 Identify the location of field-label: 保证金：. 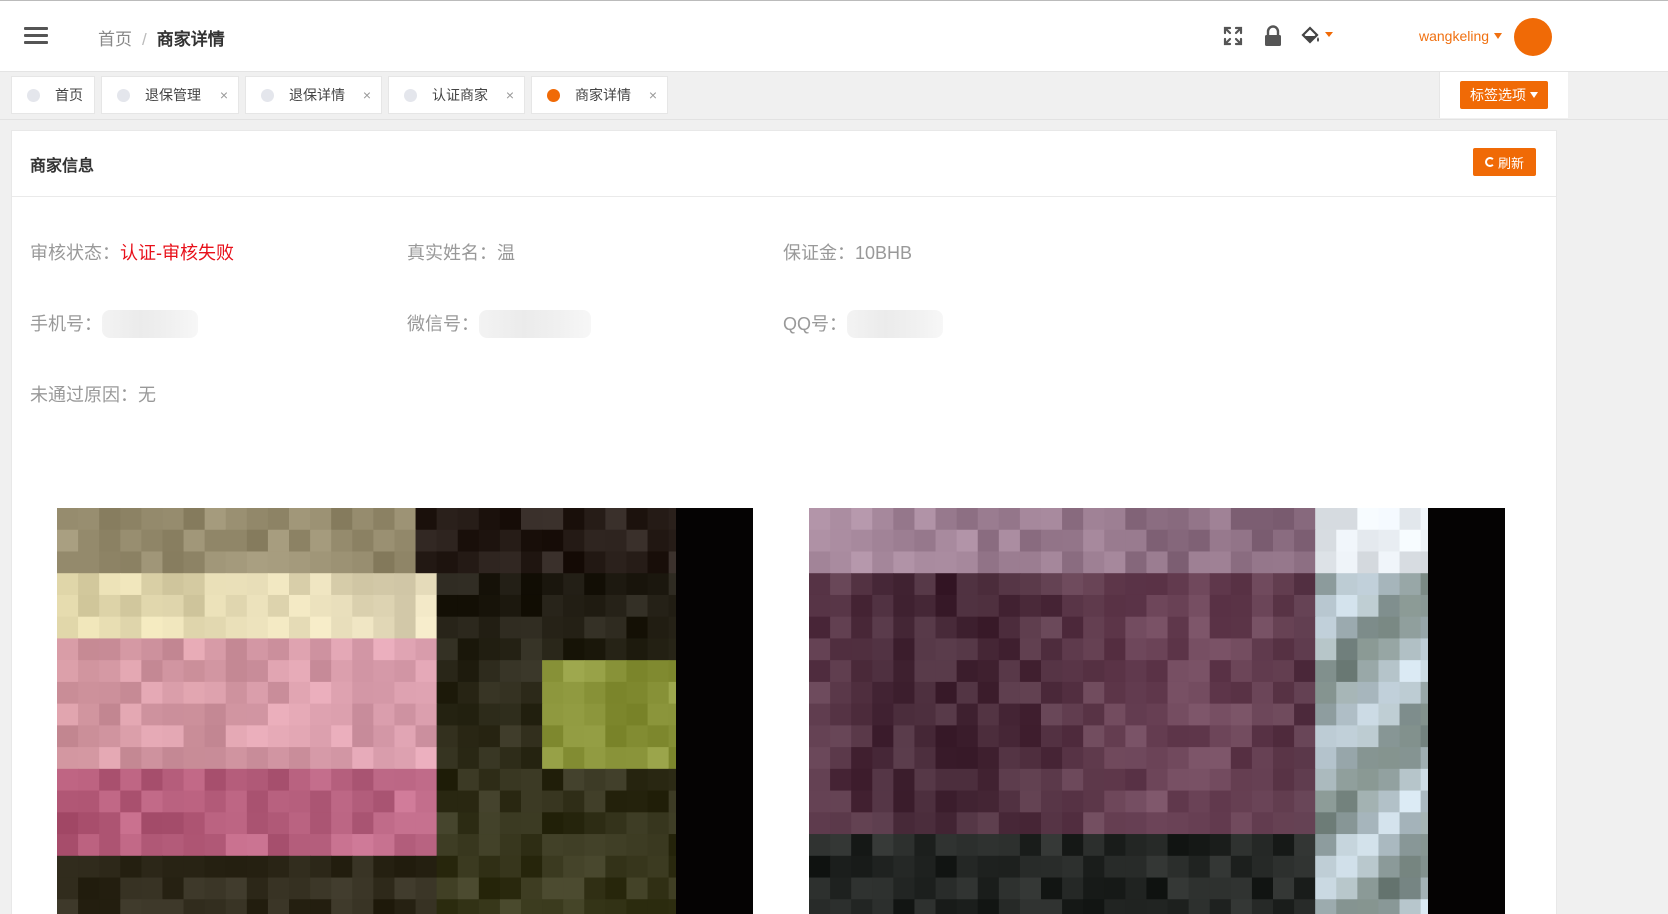
(819, 253).